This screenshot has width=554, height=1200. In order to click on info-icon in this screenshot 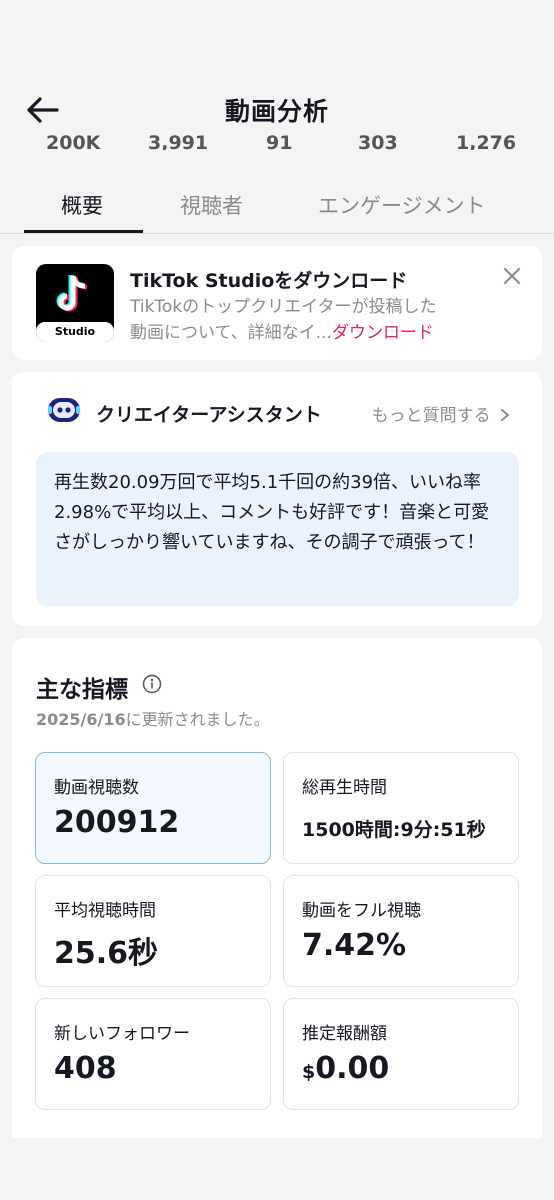, I will do `click(152, 686)`.